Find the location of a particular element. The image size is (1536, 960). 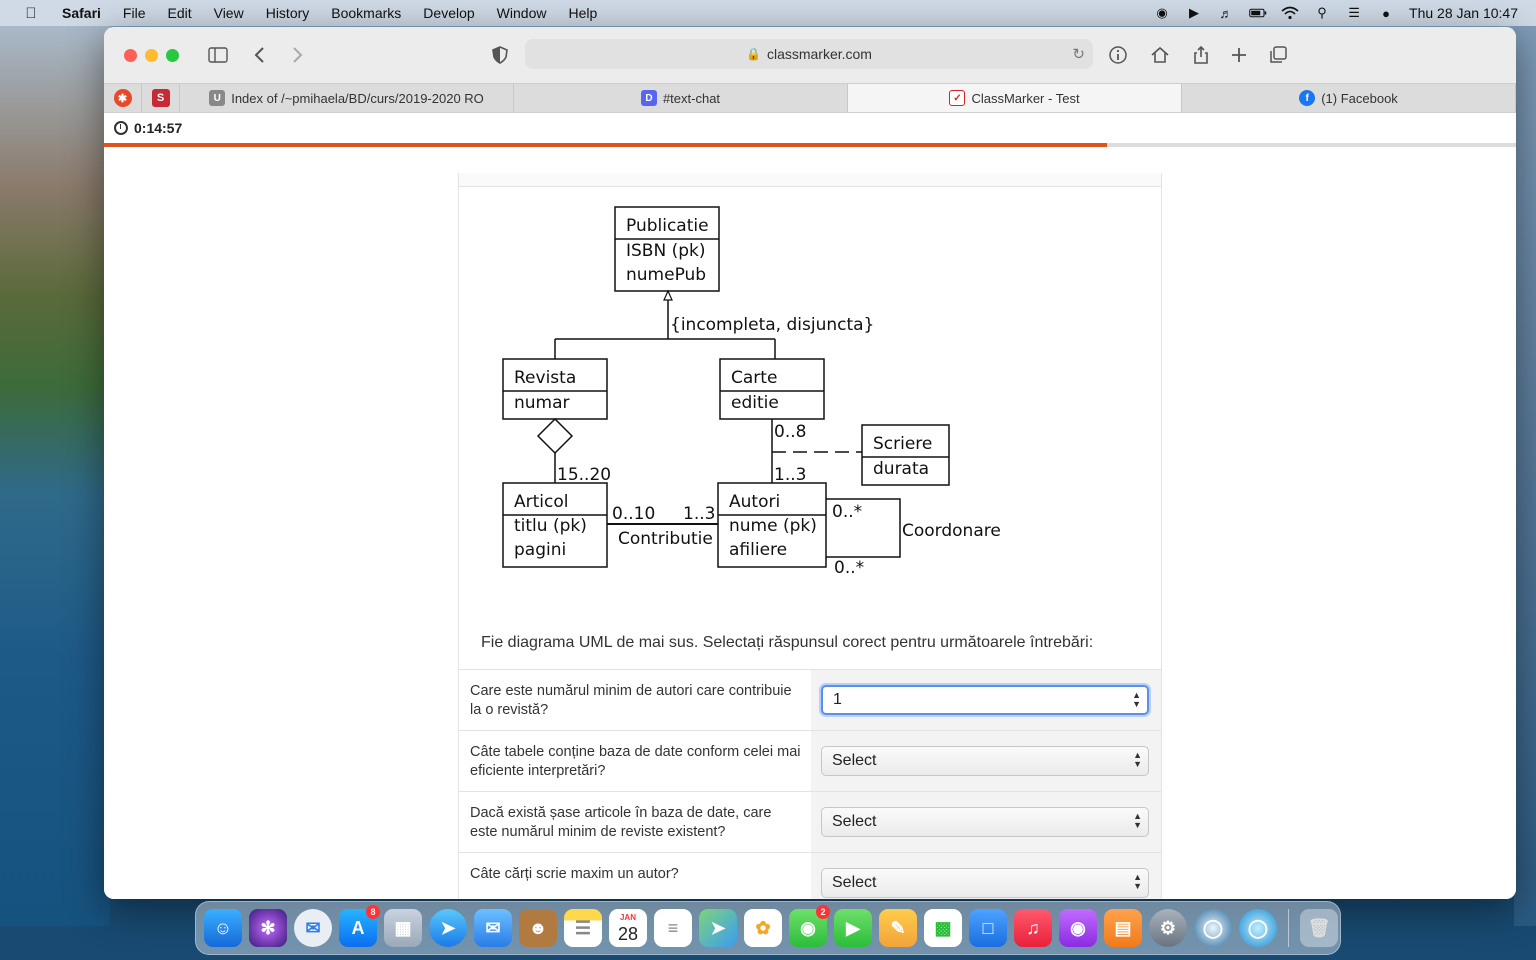

tab-classmarker: ✓ ClassMarker - Test is located at coordinates (1015, 98).